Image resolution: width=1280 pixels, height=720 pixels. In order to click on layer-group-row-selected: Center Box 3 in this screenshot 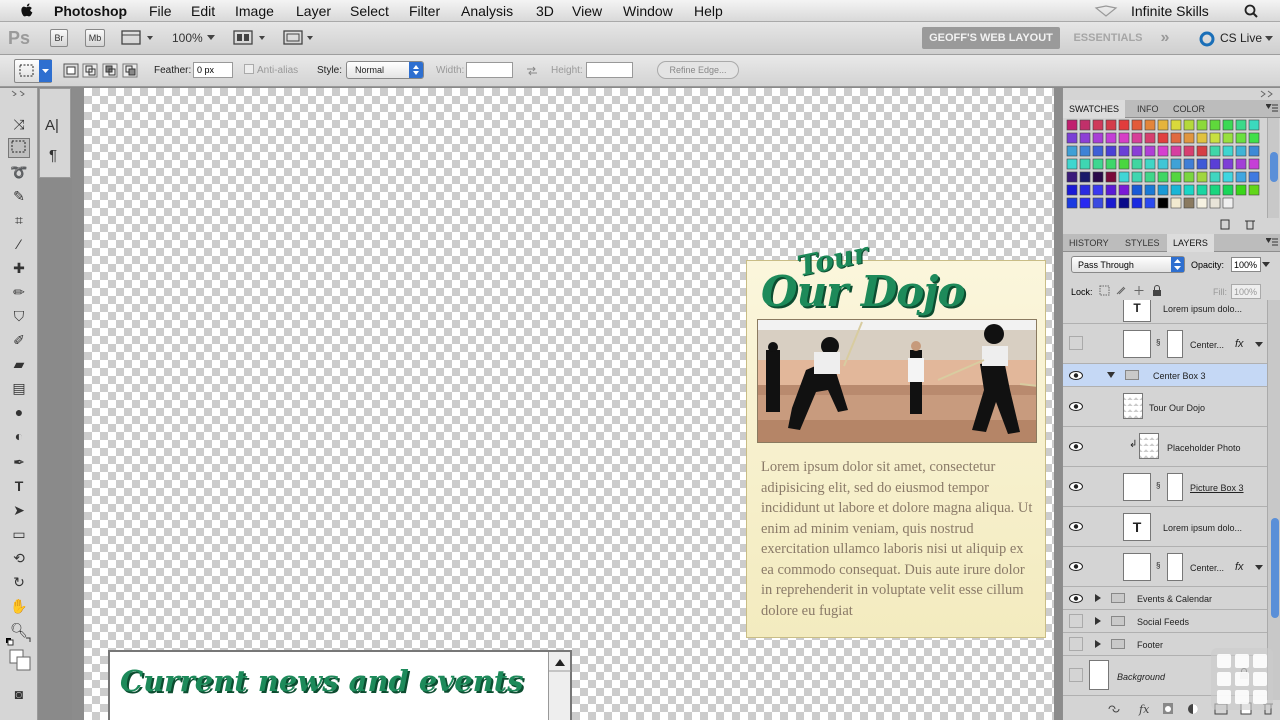, I will do `click(1165, 375)`.